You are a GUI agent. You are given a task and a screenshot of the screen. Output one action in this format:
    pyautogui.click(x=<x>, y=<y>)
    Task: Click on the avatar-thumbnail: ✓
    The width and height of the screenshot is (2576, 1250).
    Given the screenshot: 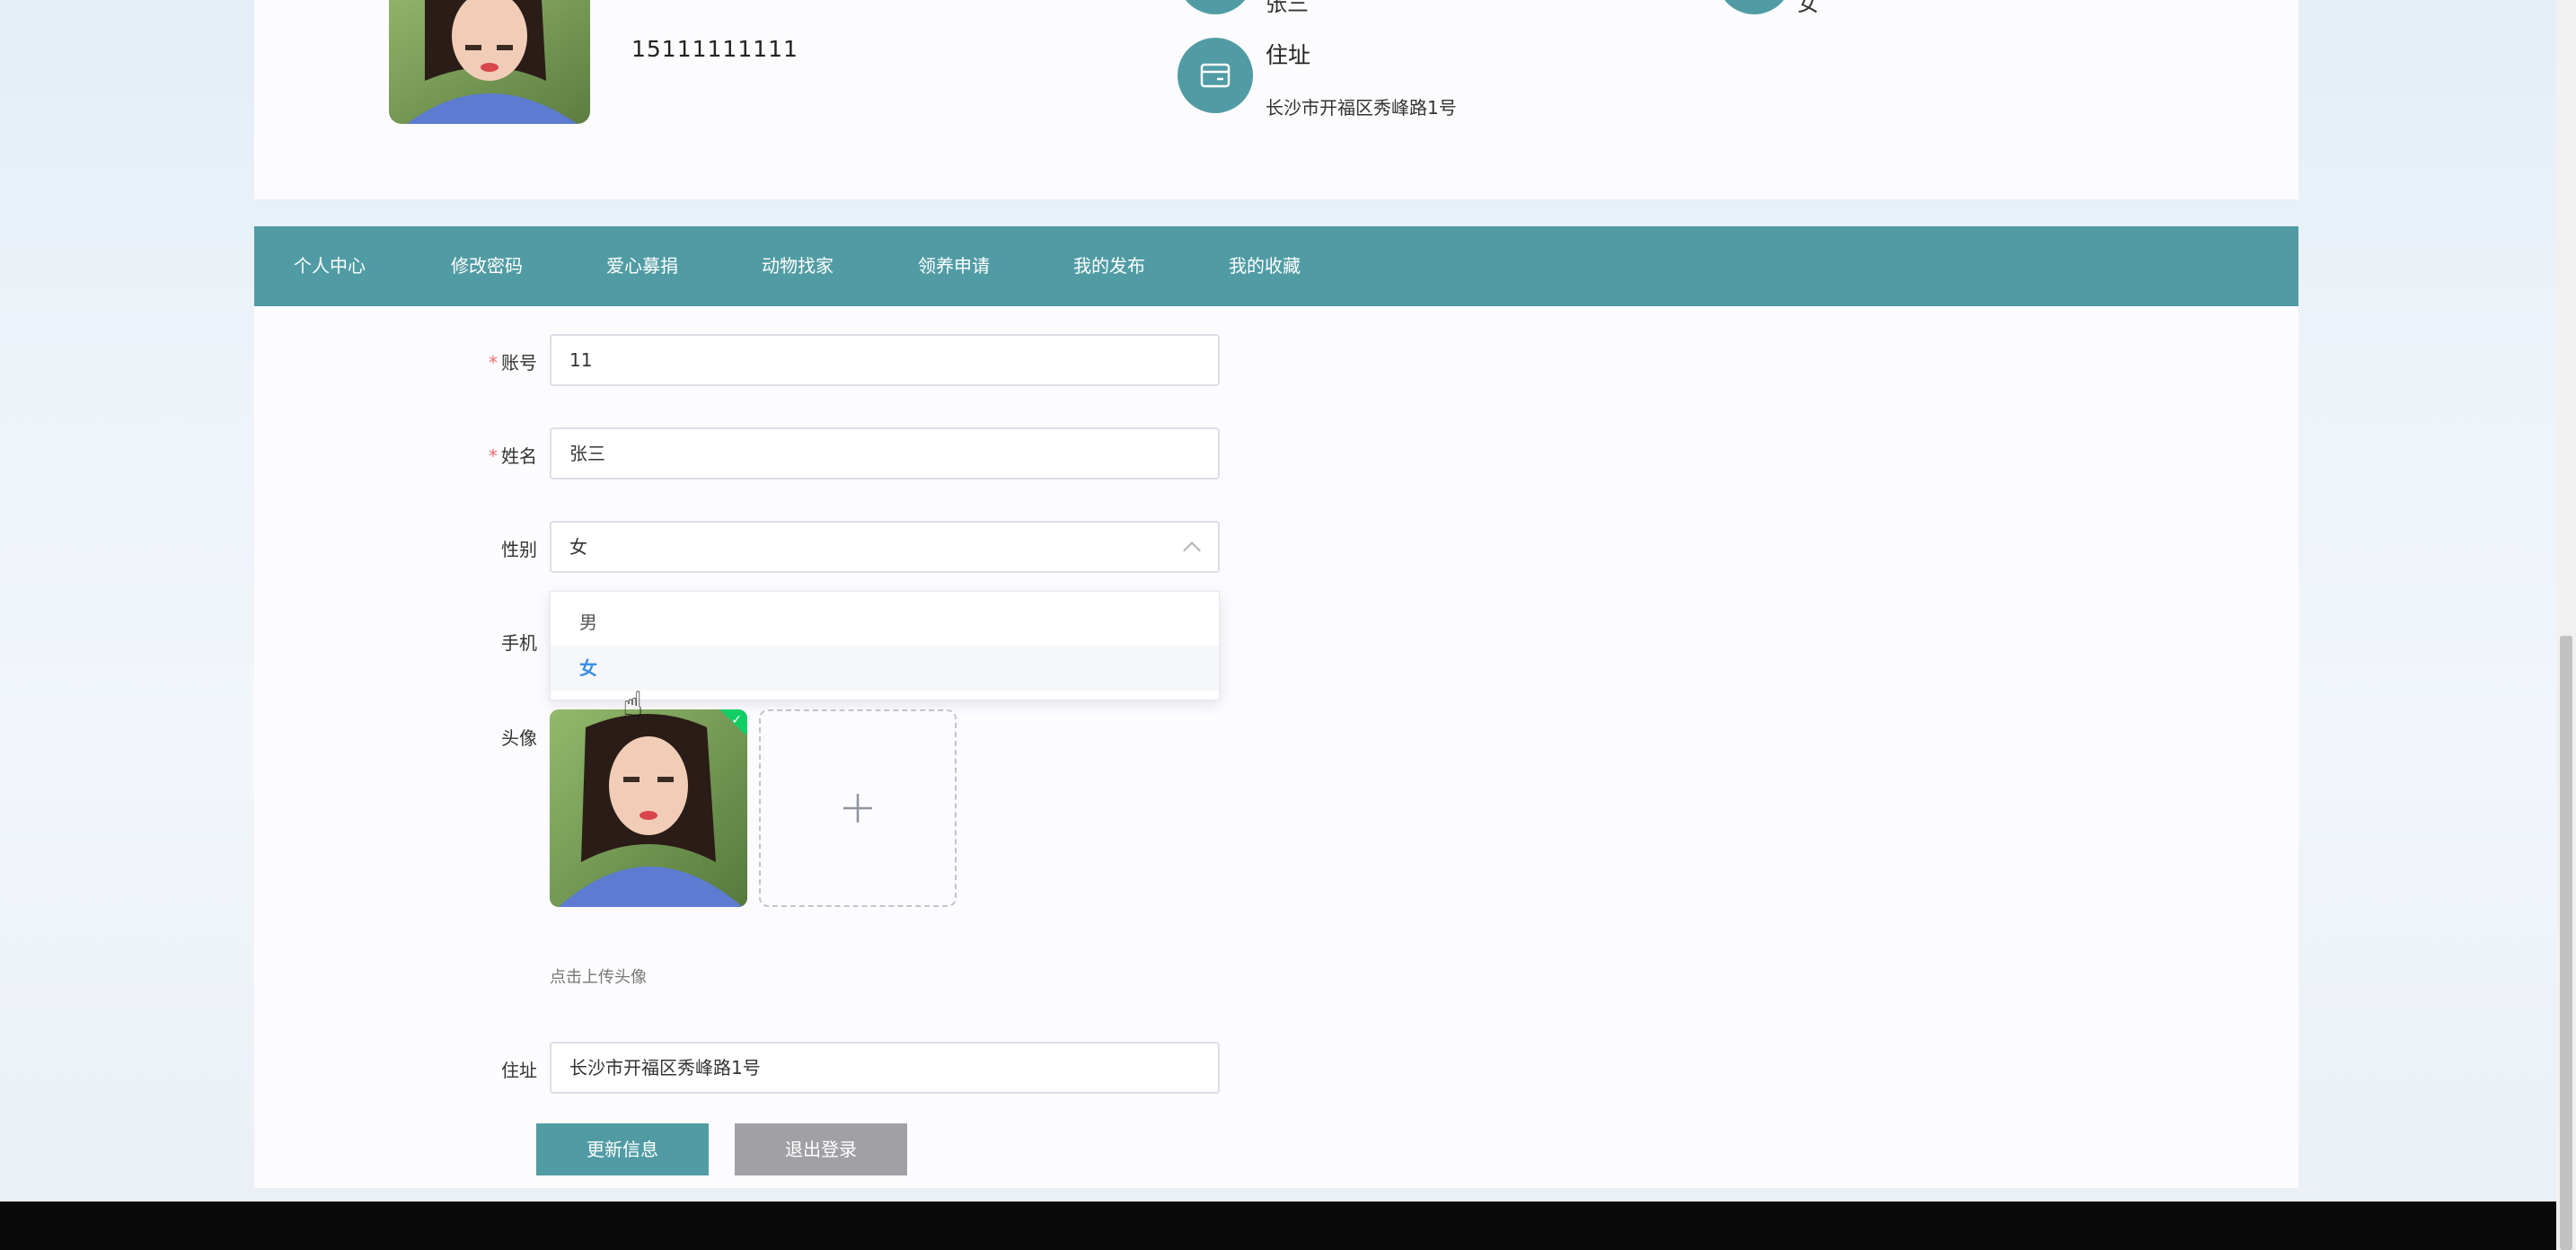 What is the action you would take?
    pyautogui.click(x=648, y=808)
    